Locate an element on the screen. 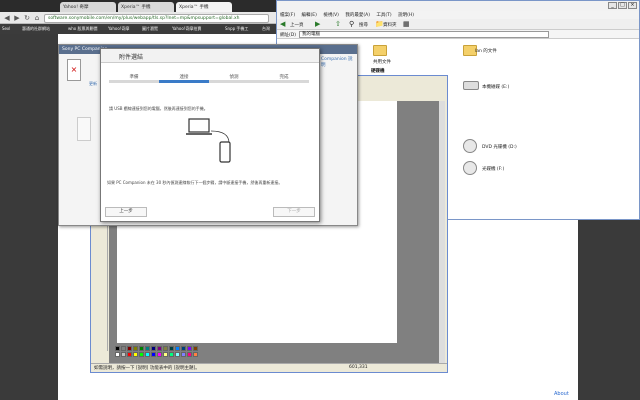 Image resolution: width=640 pixels, height=400 pixels. folders-label: 資料夾 is located at coordinates (390, 25).